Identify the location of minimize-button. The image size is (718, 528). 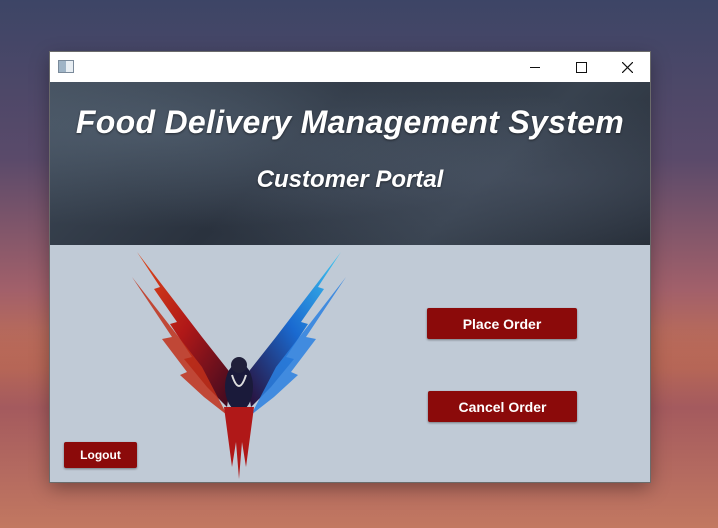
(535, 67).